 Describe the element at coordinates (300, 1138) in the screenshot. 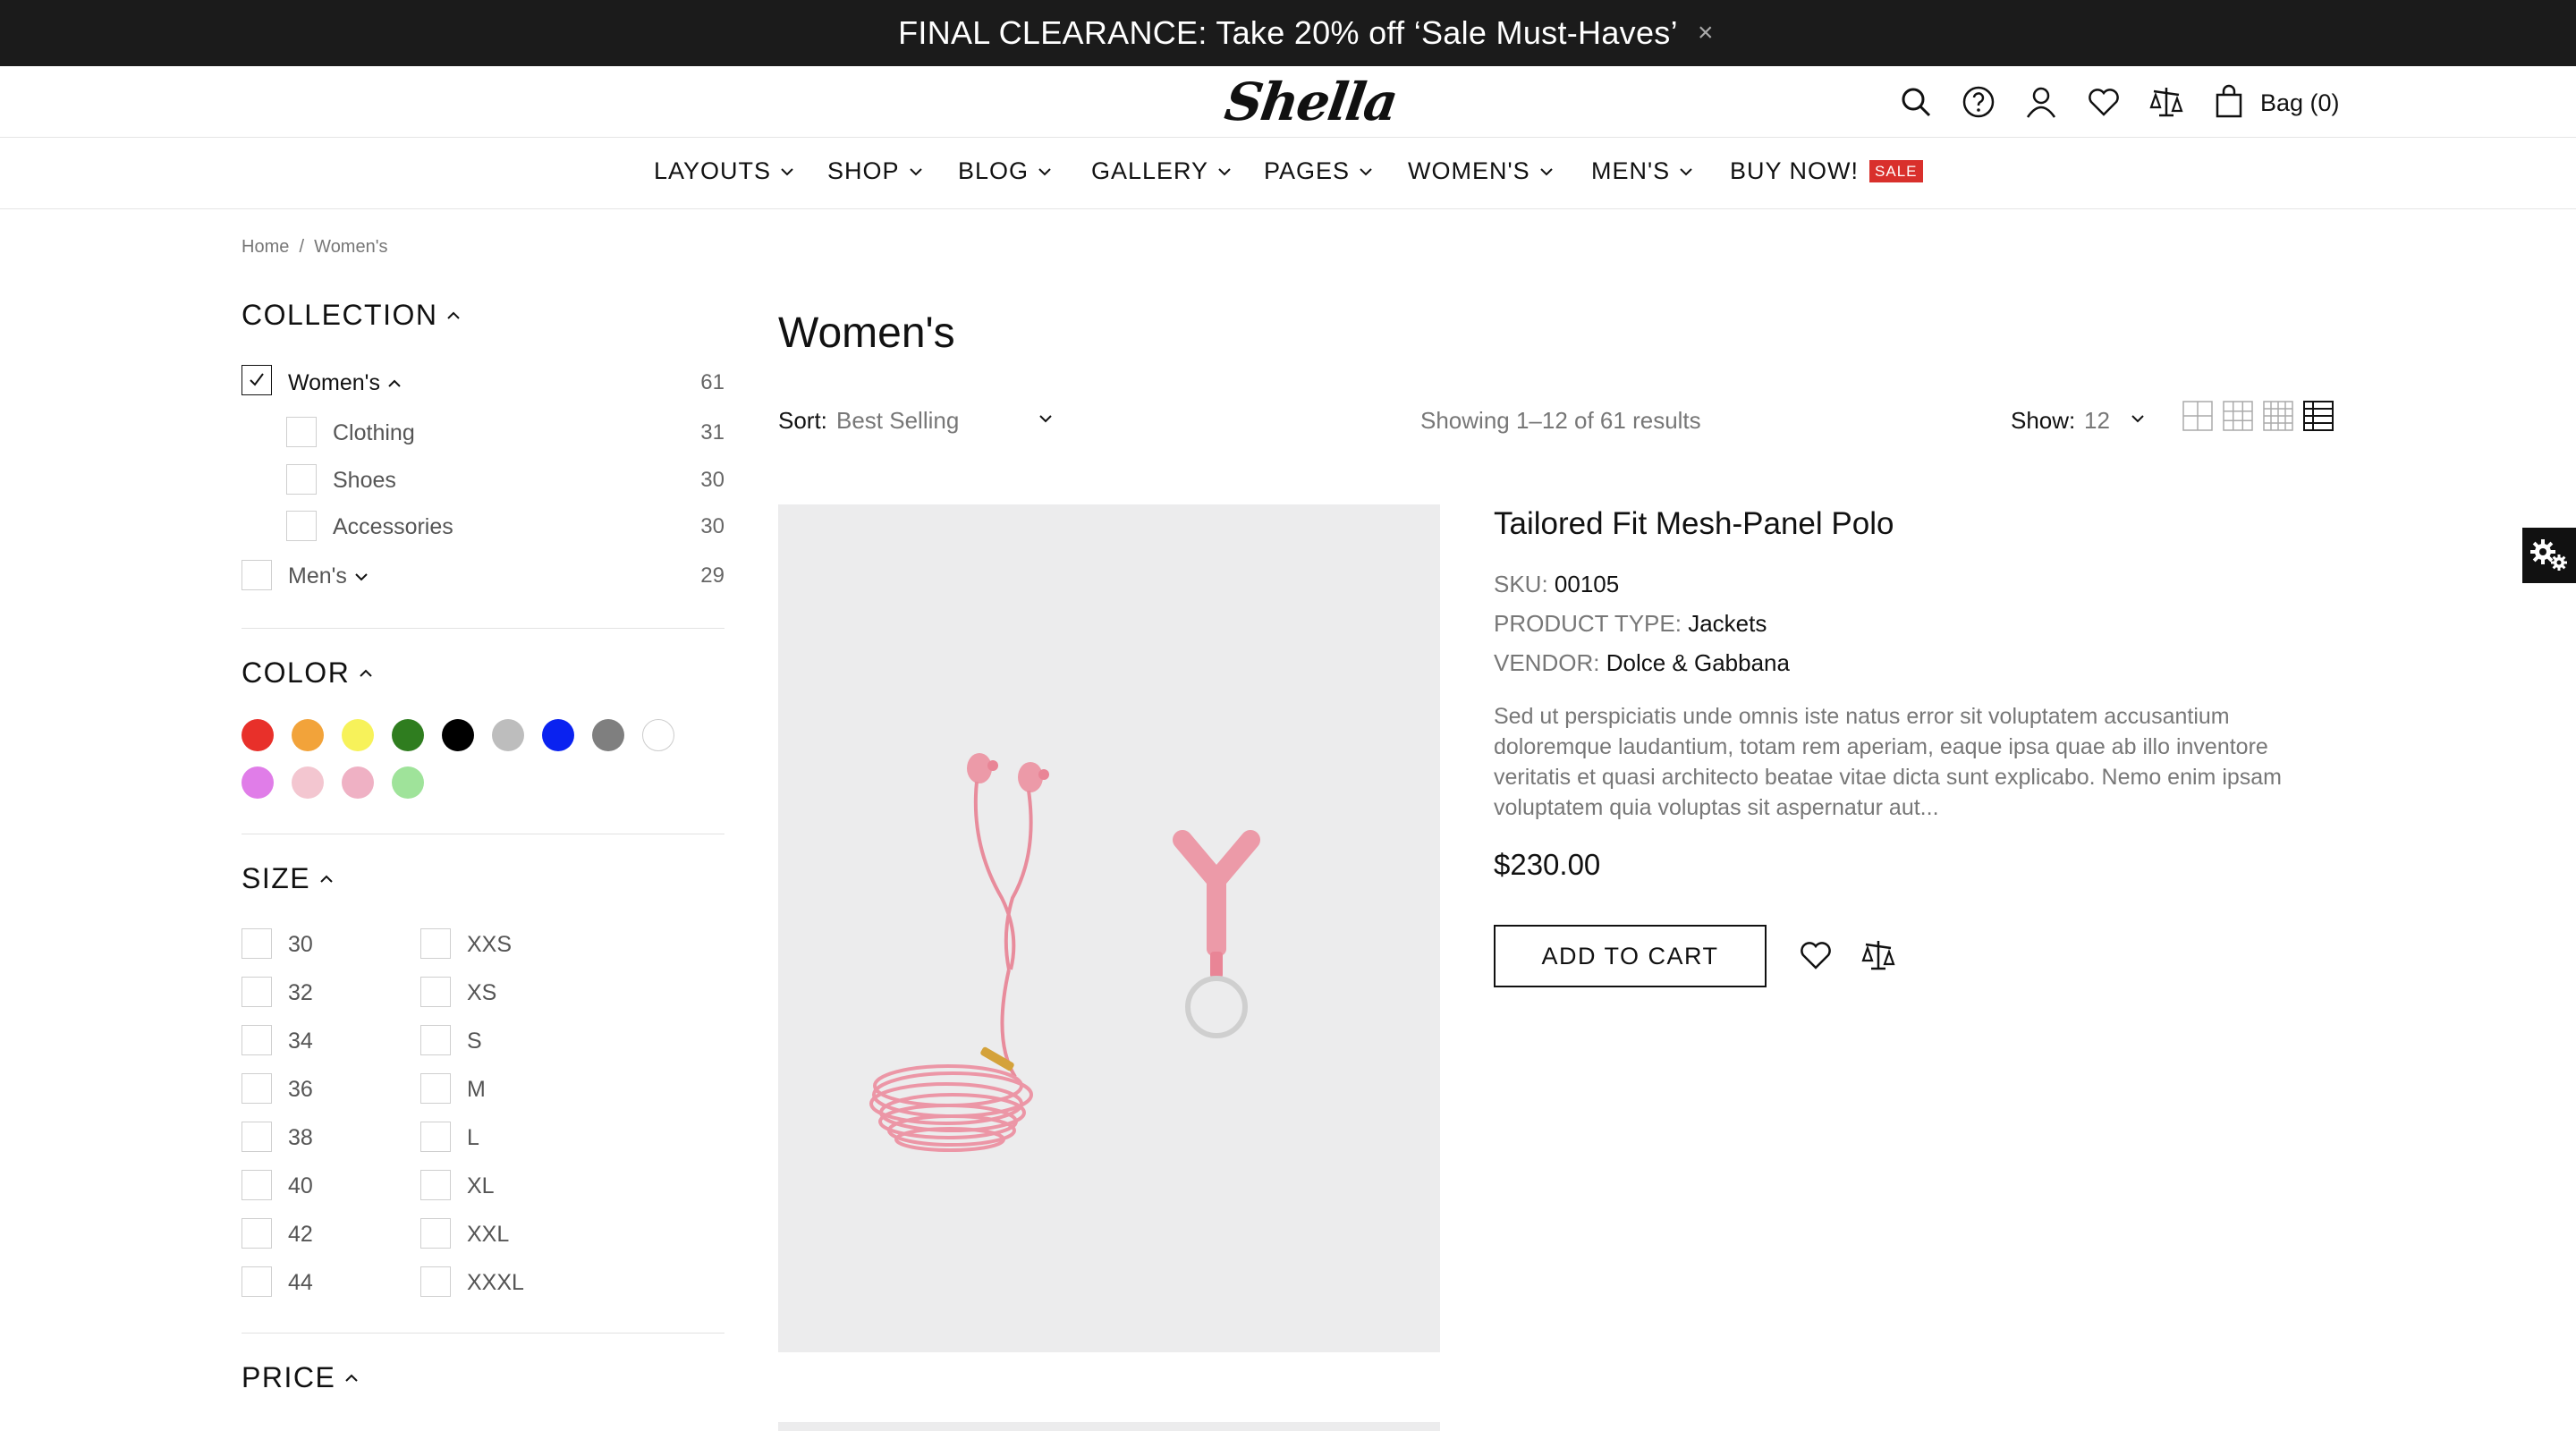

I see `size-label: 38` at that location.